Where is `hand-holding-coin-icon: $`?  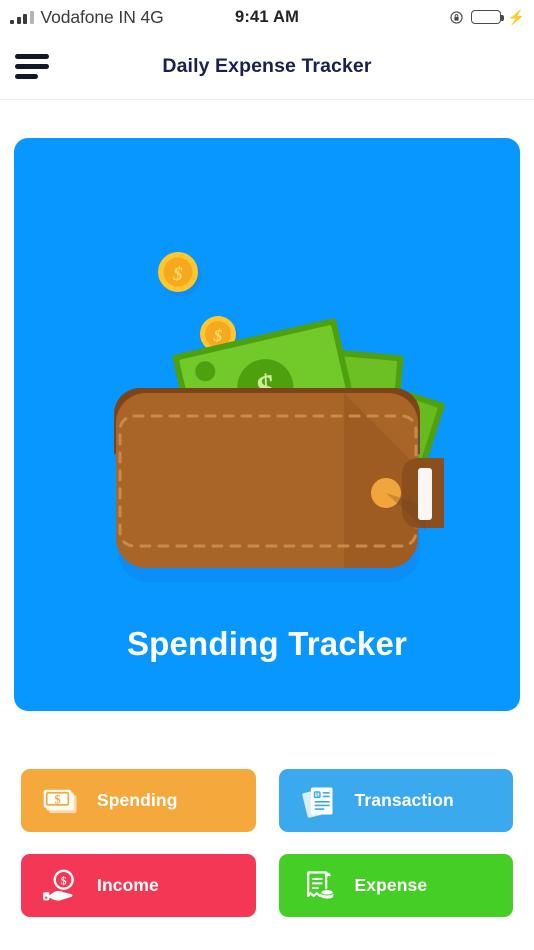 hand-holding-coin-icon: $ is located at coordinates (61, 886).